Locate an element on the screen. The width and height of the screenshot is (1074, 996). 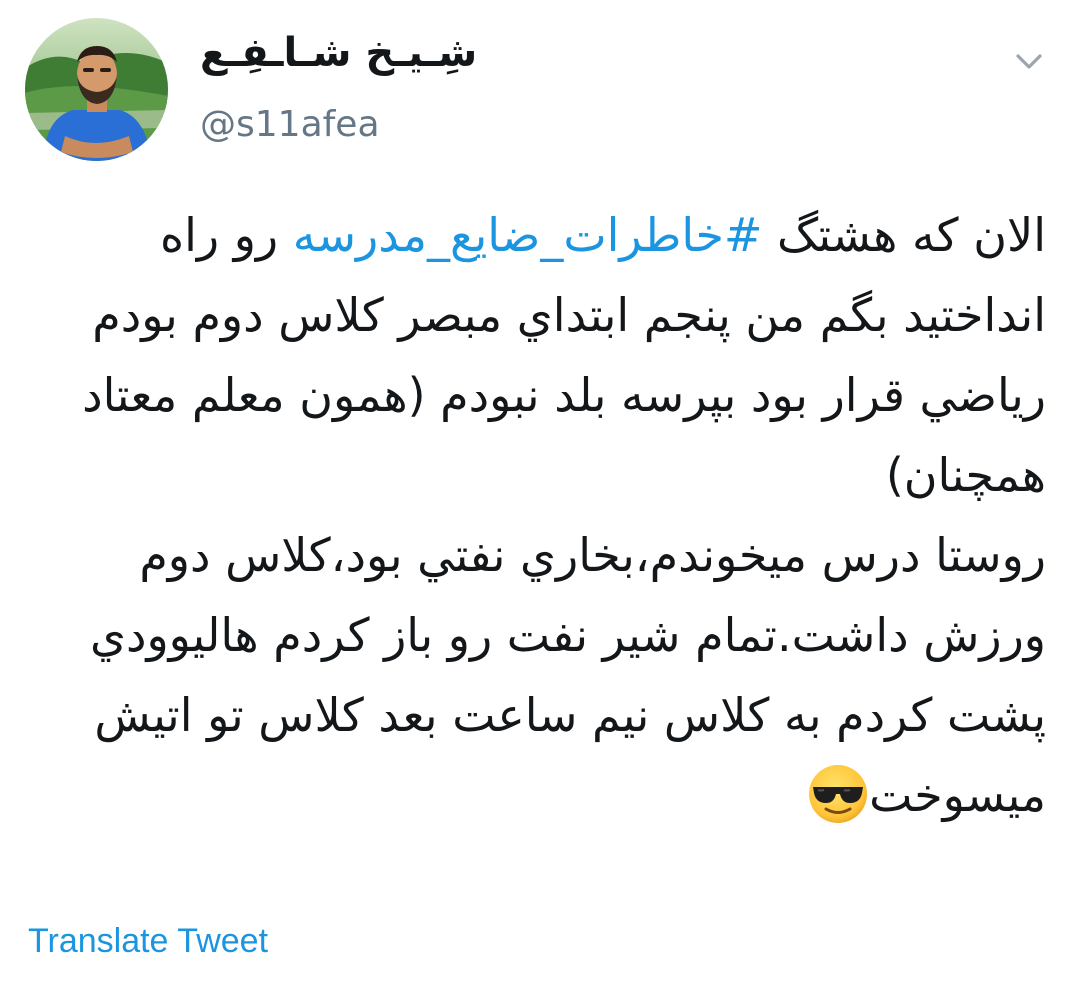
author-handle: @s11afea is located at coordinates (290, 124).